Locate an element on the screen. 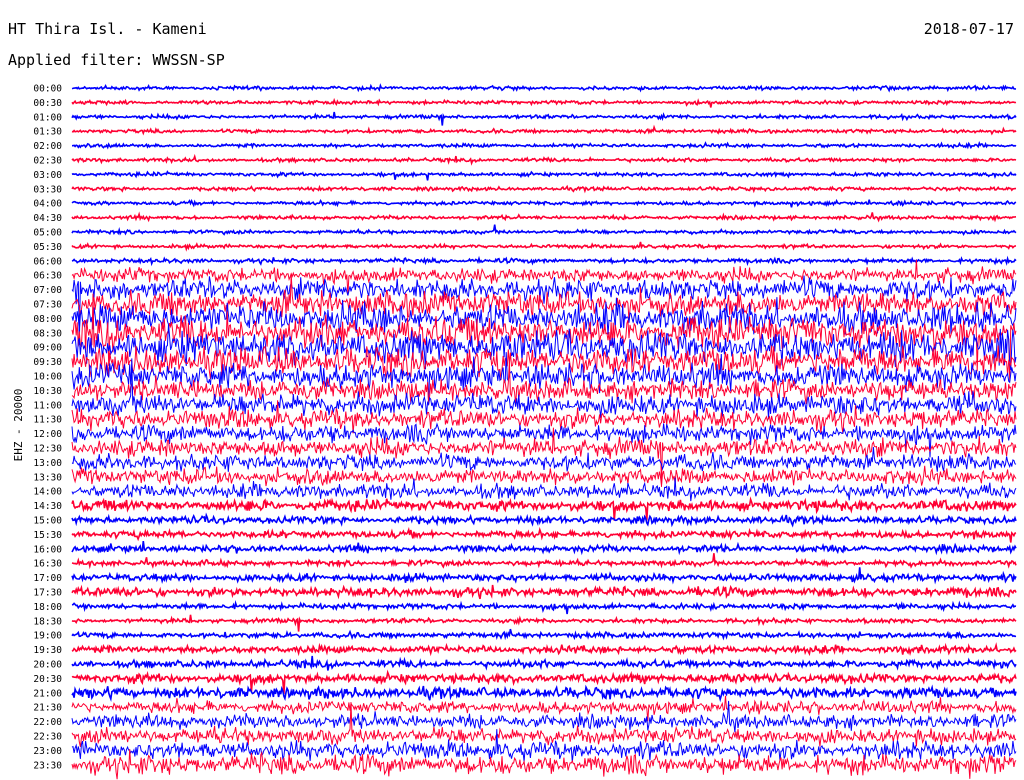 Image resolution: width=1024 pixels, height=780 pixels. time-row-label: 07:00 is located at coordinates (47, 290).